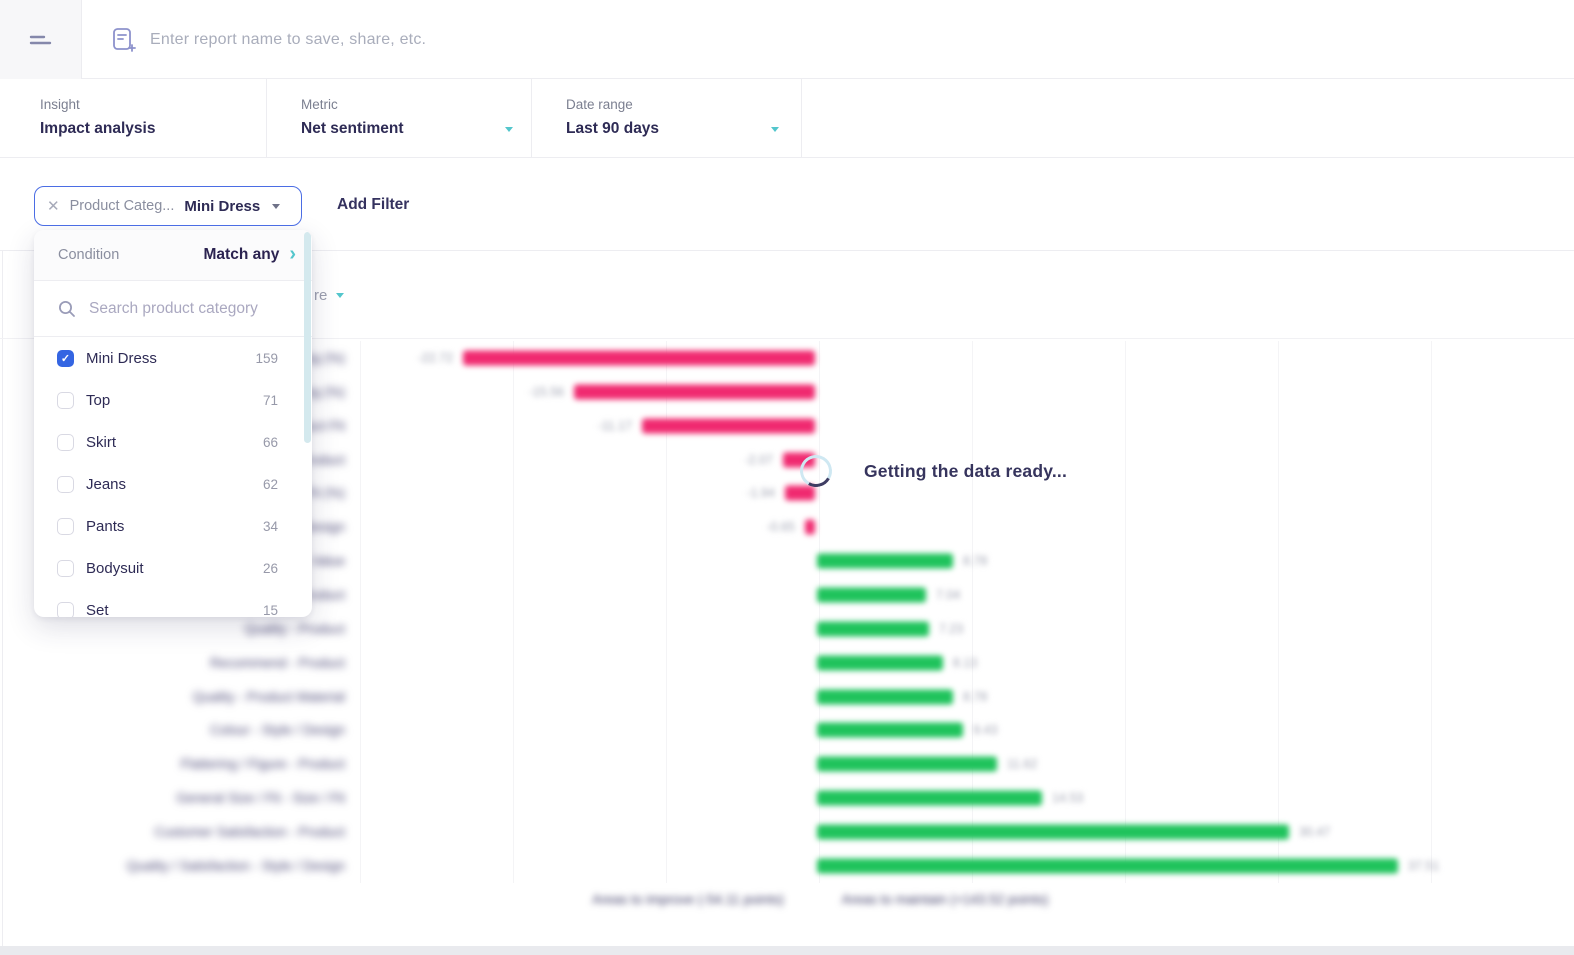 This screenshot has height=955, width=1574. I want to click on option-count: 71, so click(270, 400).